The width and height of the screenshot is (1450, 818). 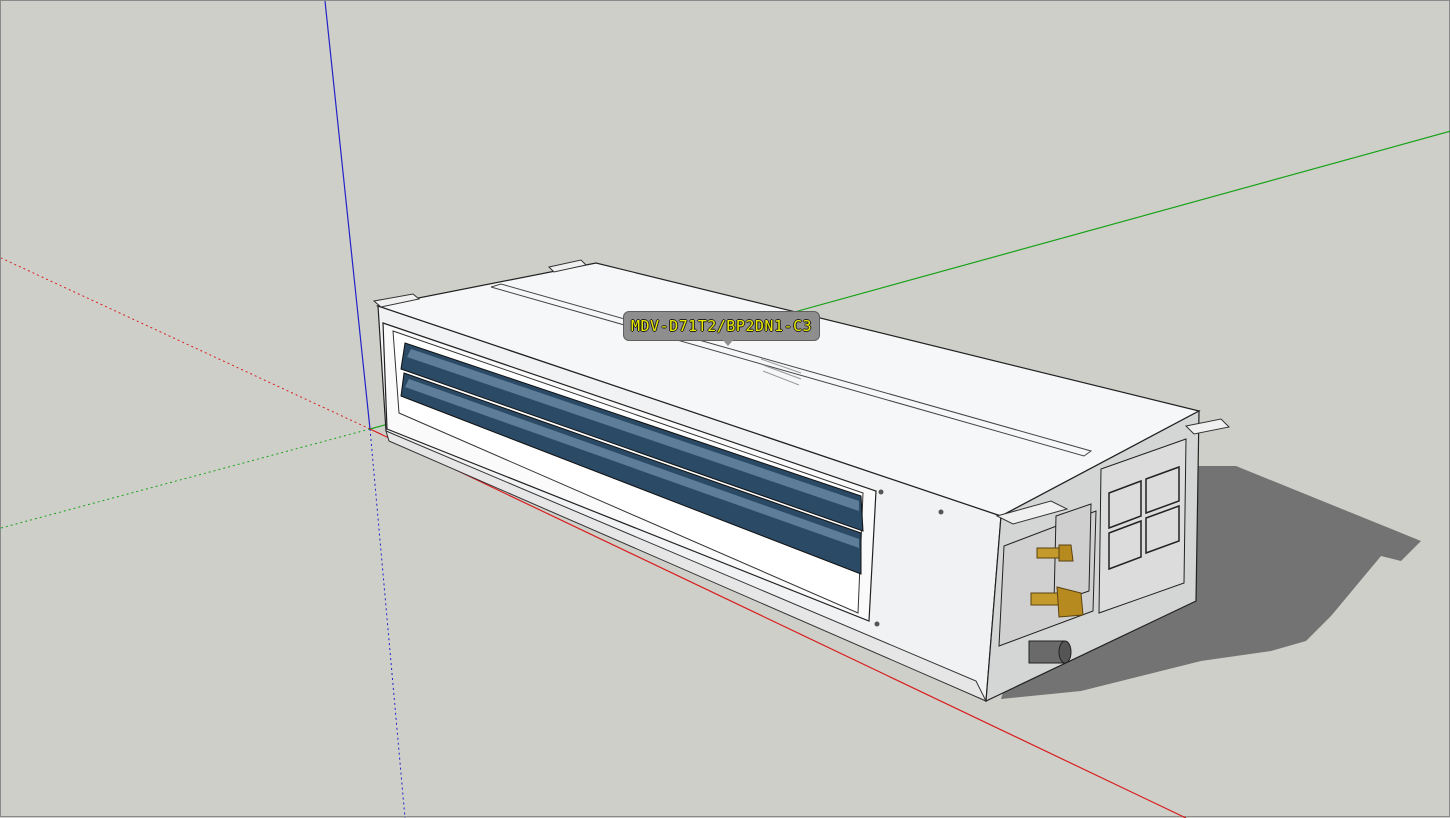 I want to click on red-axis-negative, so click(x=186, y=343).